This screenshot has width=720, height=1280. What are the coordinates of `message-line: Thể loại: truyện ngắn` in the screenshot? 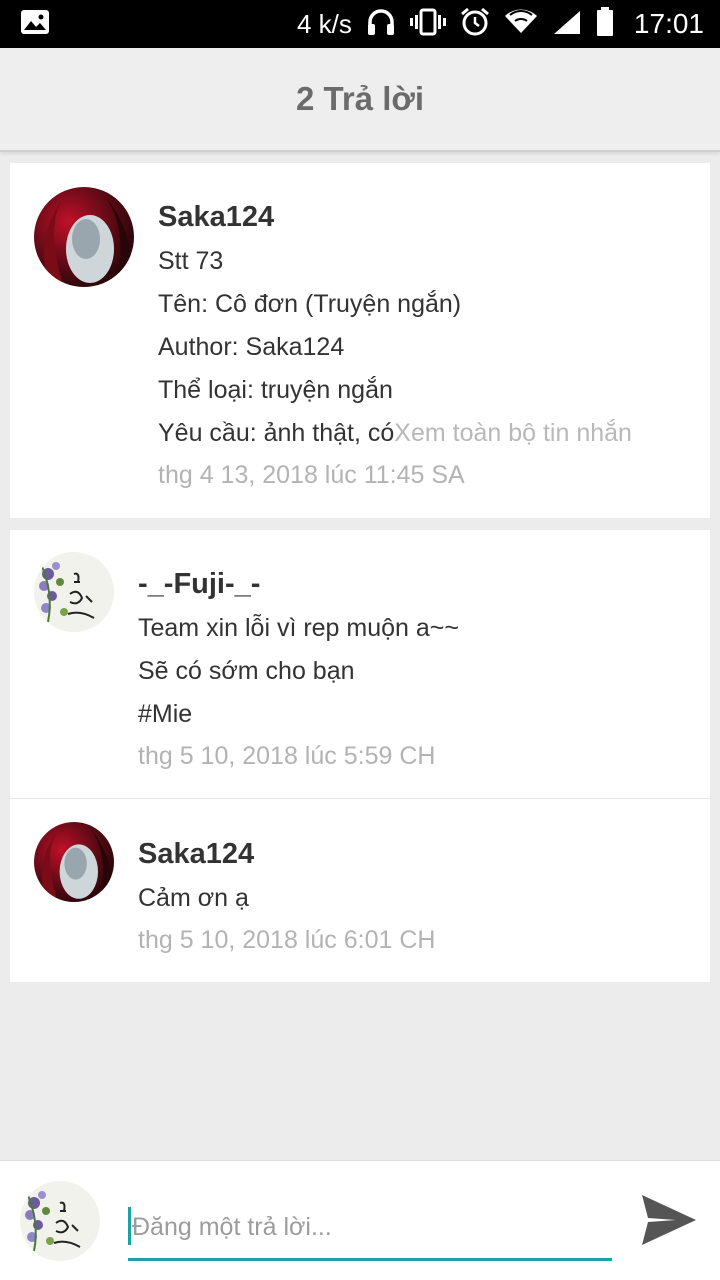 It's located at (275, 390).